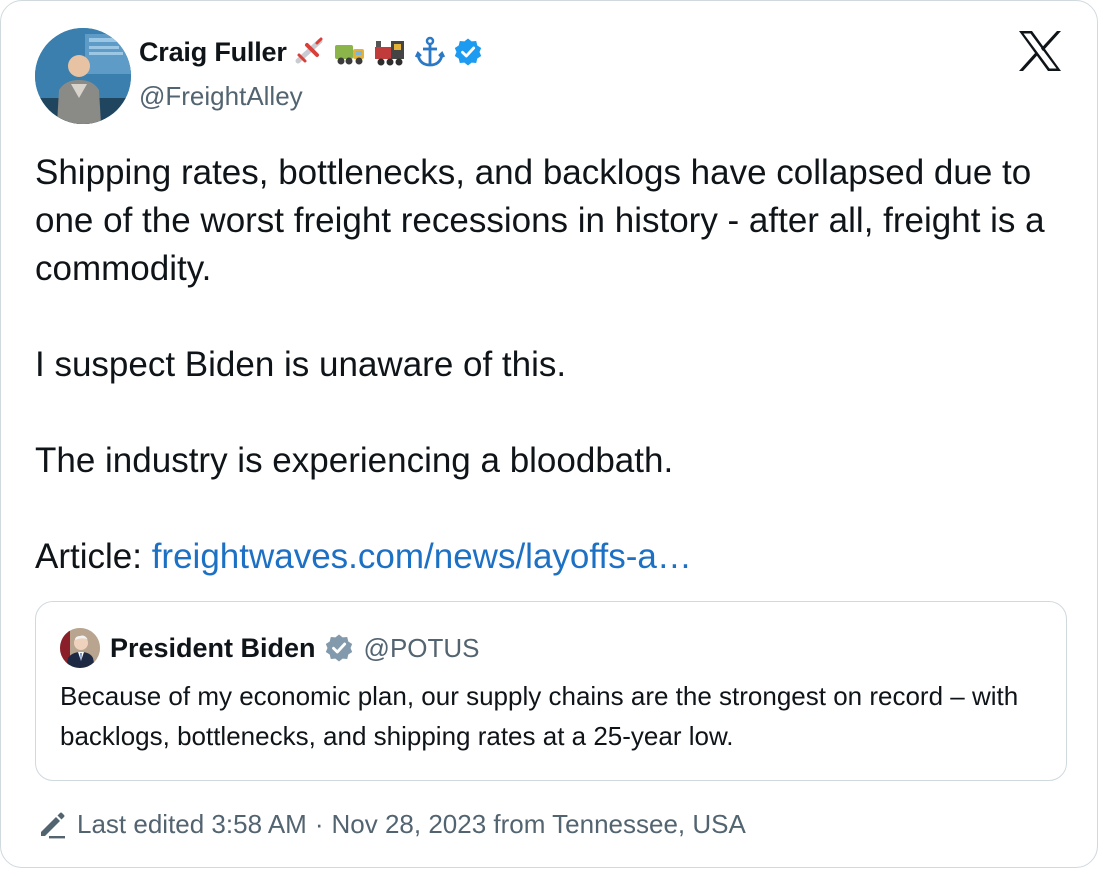 The width and height of the screenshot is (1100, 870). Describe the element at coordinates (301, 364) in the screenshot. I see `tweet-paragraph: I suspect Biden is unaware of this.` at that location.